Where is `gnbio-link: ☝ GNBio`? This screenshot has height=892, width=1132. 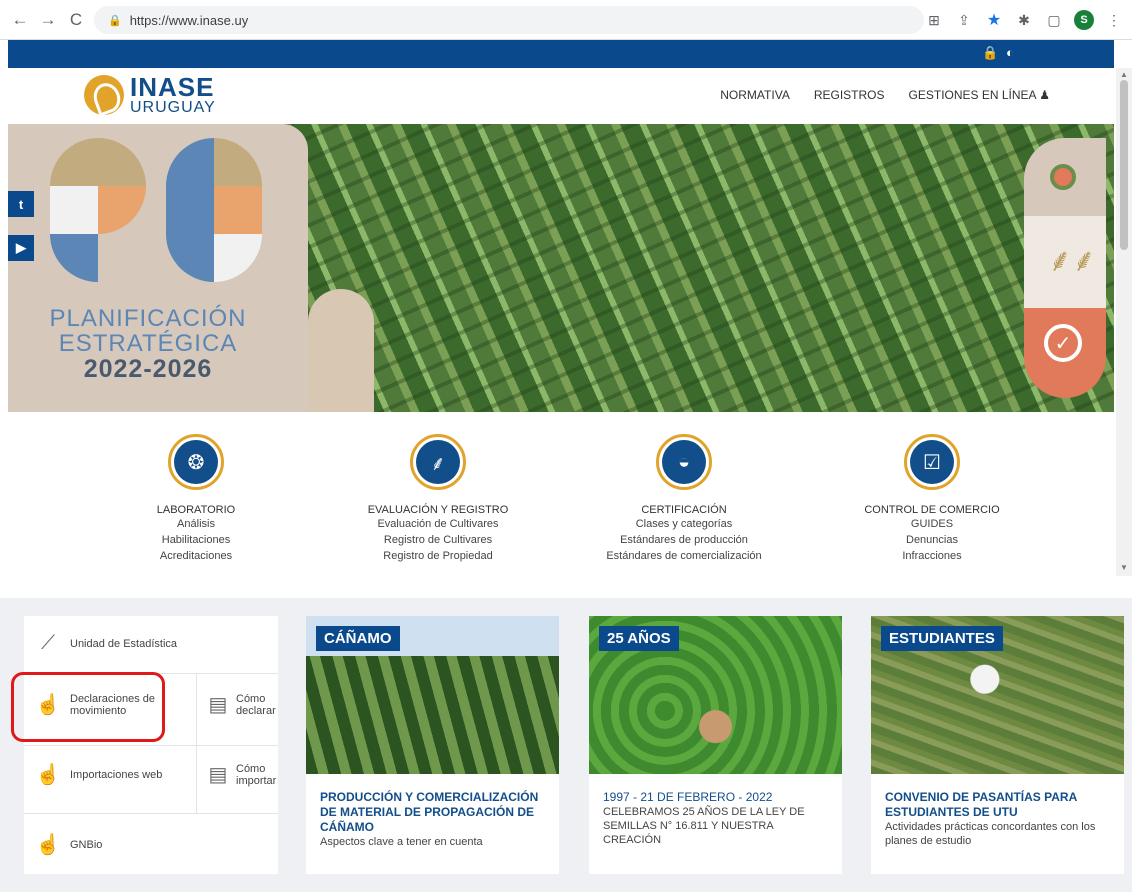
gnbio-link: ☝ GNBio is located at coordinates (68, 844).